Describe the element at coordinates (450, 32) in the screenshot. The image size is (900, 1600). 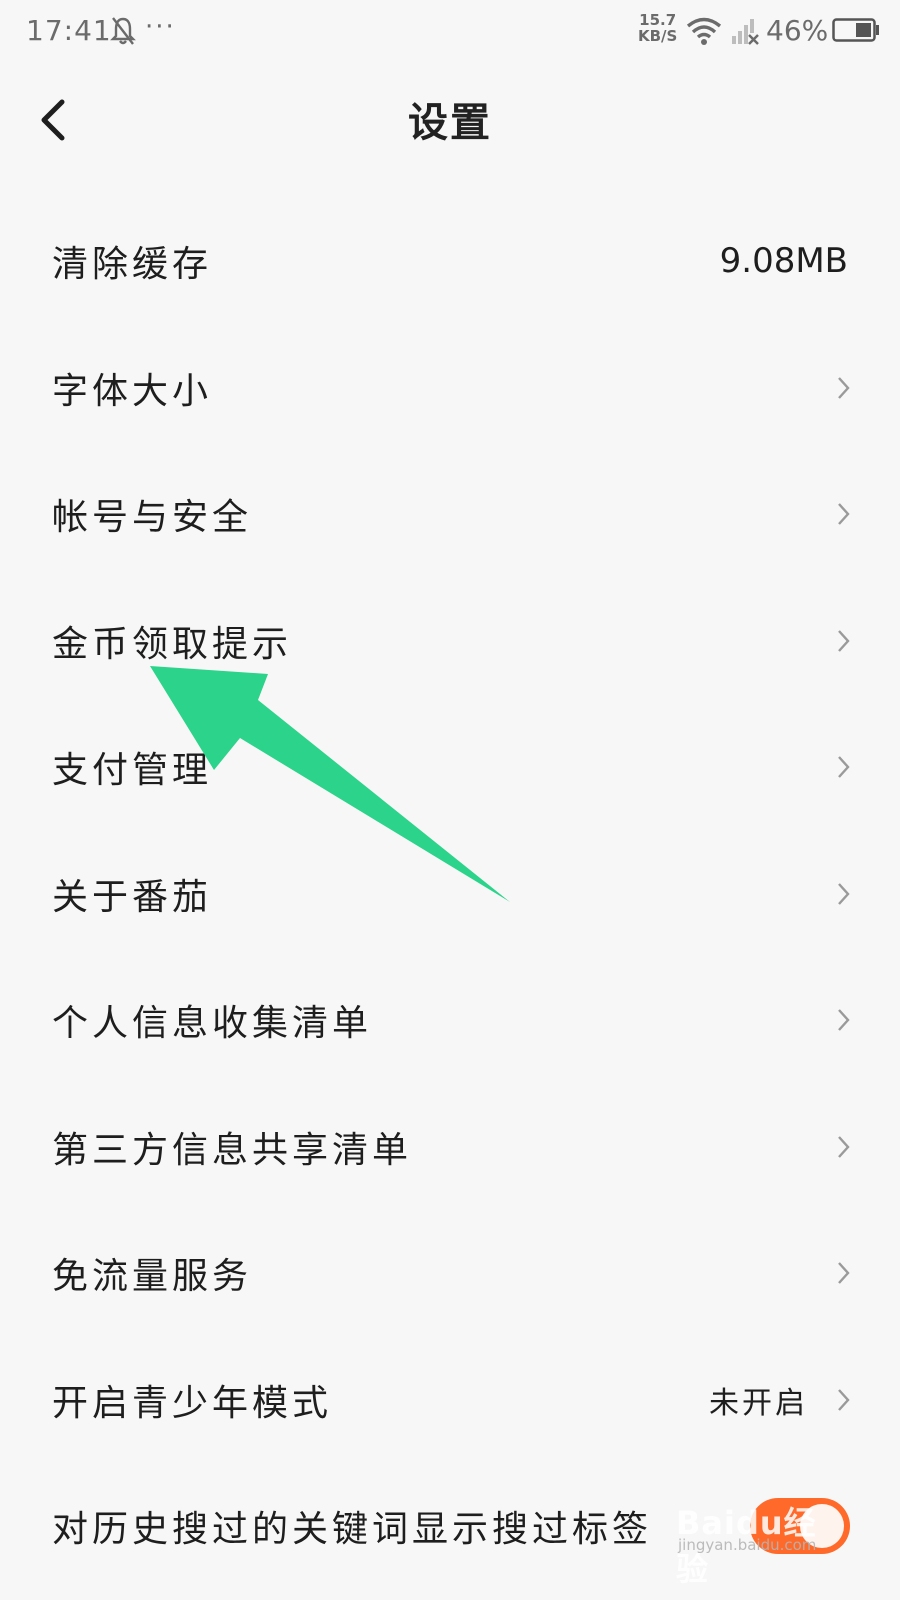
I see `status-bar: 17:41 ··· 15.7 KB/S 46%` at that location.